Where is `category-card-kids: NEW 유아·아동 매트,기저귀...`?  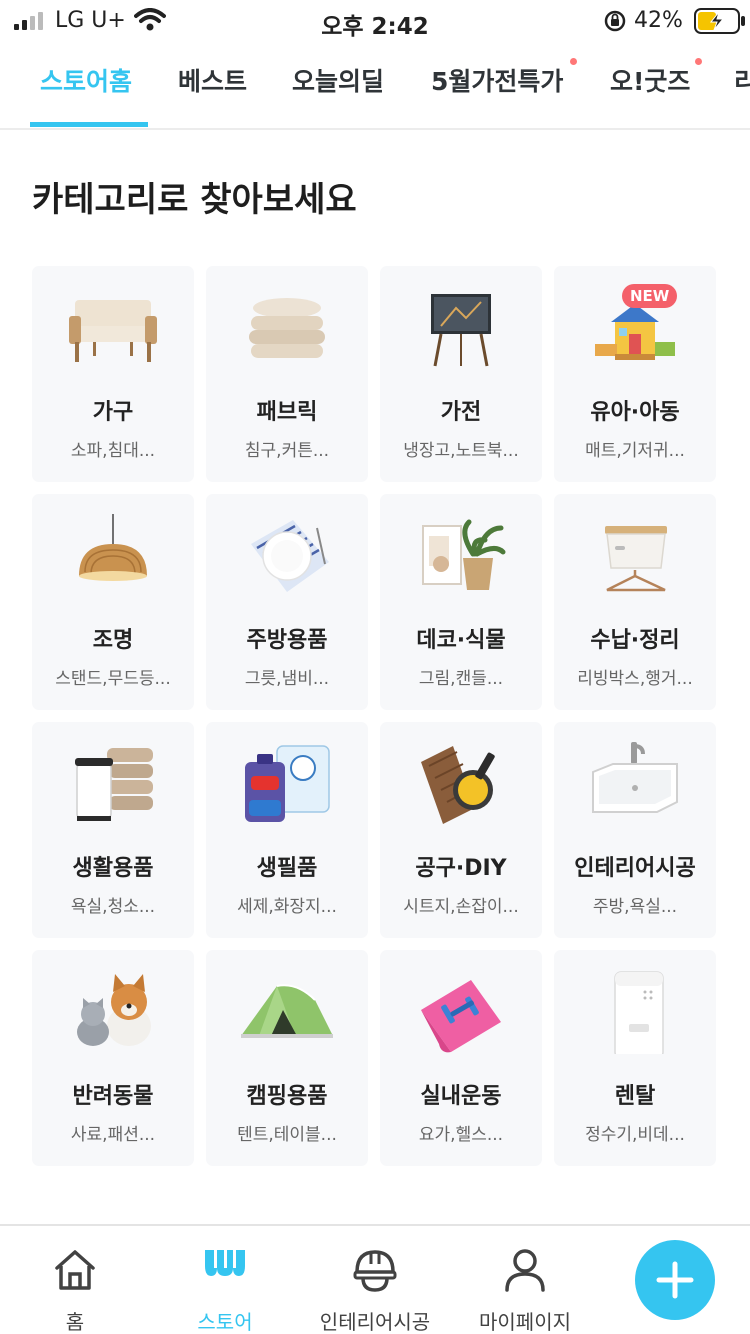
category-card-kids: NEW 유아·아동 매트,기저귀... is located at coordinates (635, 374).